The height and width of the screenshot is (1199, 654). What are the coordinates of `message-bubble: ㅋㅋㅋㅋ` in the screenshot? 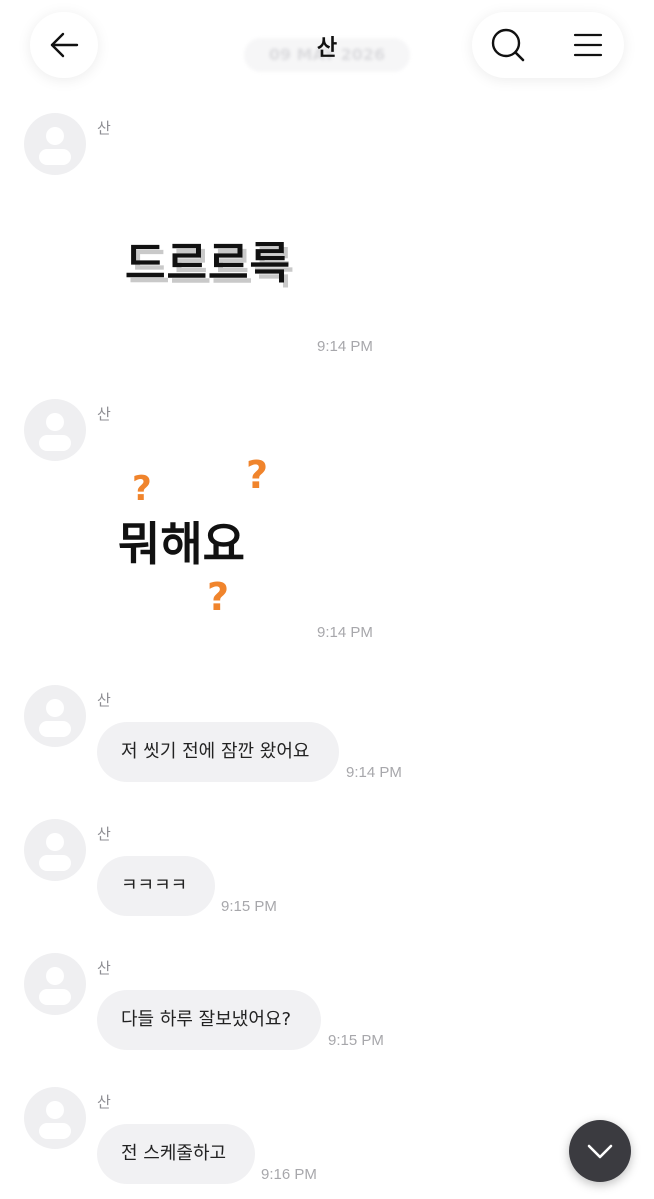 It's located at (156, 886).